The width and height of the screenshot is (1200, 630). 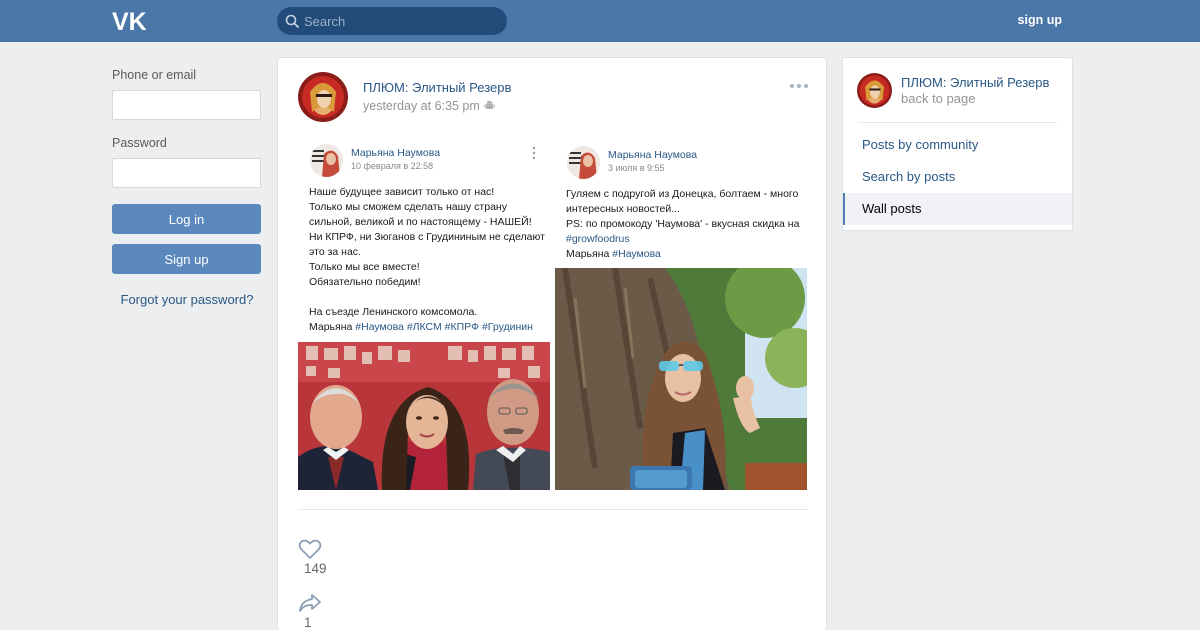 I want to click on screenshot-hashtags: #Наумова #ЛКСМ #КПРФ #Грудинин, so click(x=444, y=327).